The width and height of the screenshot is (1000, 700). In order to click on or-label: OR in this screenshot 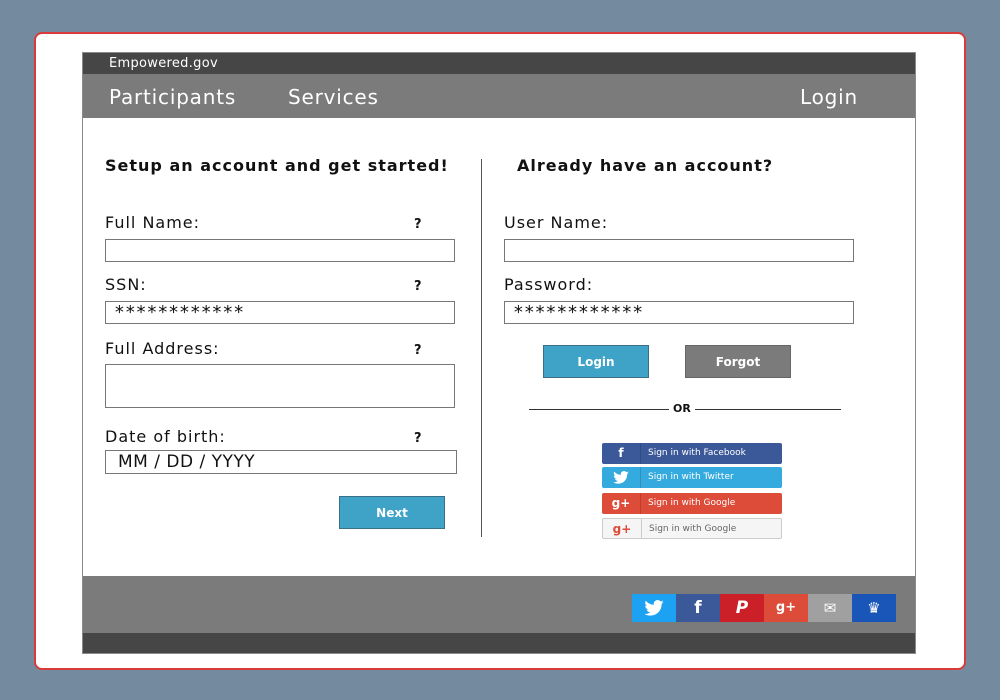, I will do `click(682, 408)`.